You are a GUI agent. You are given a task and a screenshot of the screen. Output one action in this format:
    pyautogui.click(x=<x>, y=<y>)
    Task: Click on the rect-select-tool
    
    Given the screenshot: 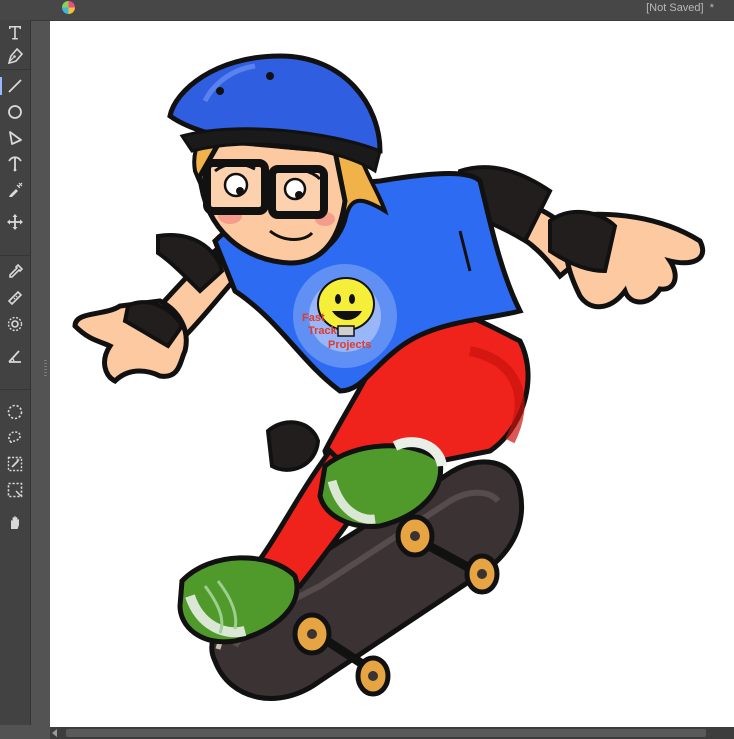 What is the action you would take?
    pyautogui.click(x=15, y=490)
    